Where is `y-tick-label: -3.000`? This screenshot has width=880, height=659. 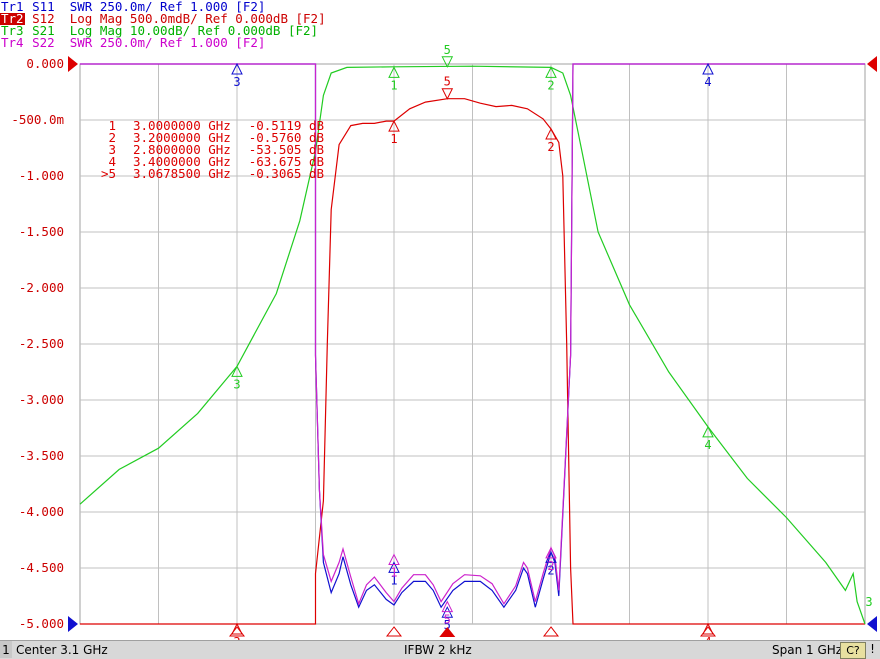
y-tick-label: -3.000 is located at coordinates (41, 399).